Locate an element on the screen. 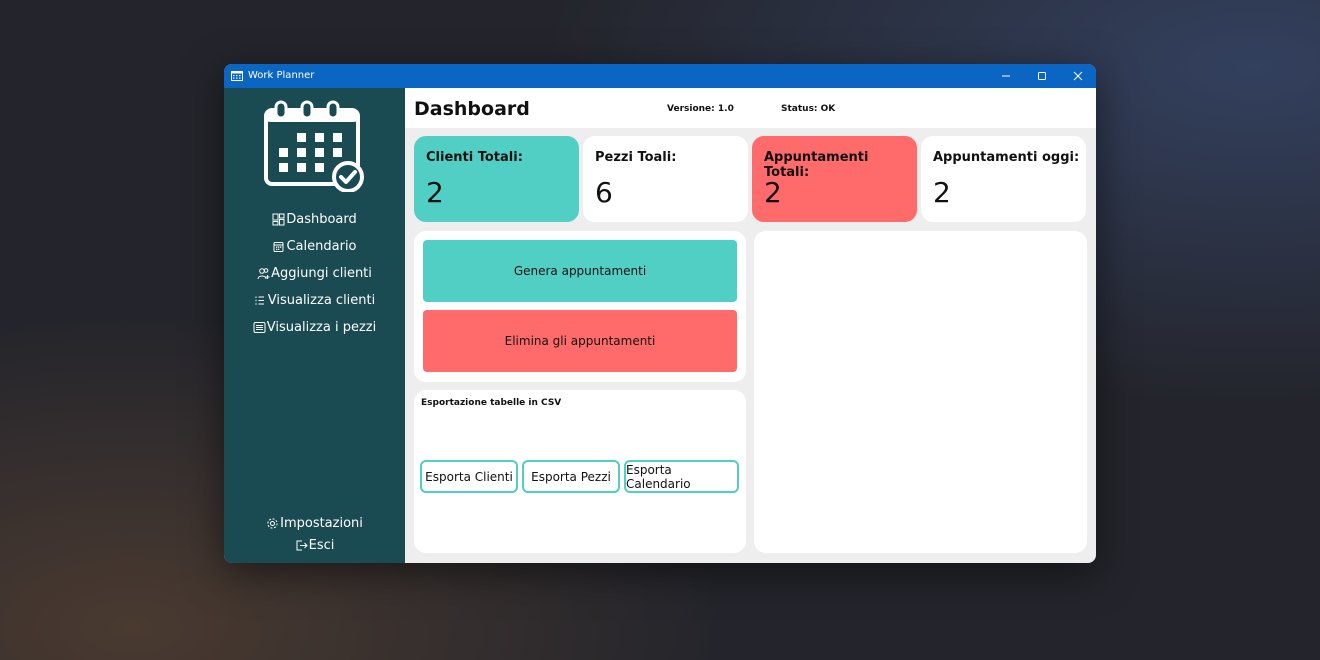  calendar-icon is located at coordinates (278, 246).